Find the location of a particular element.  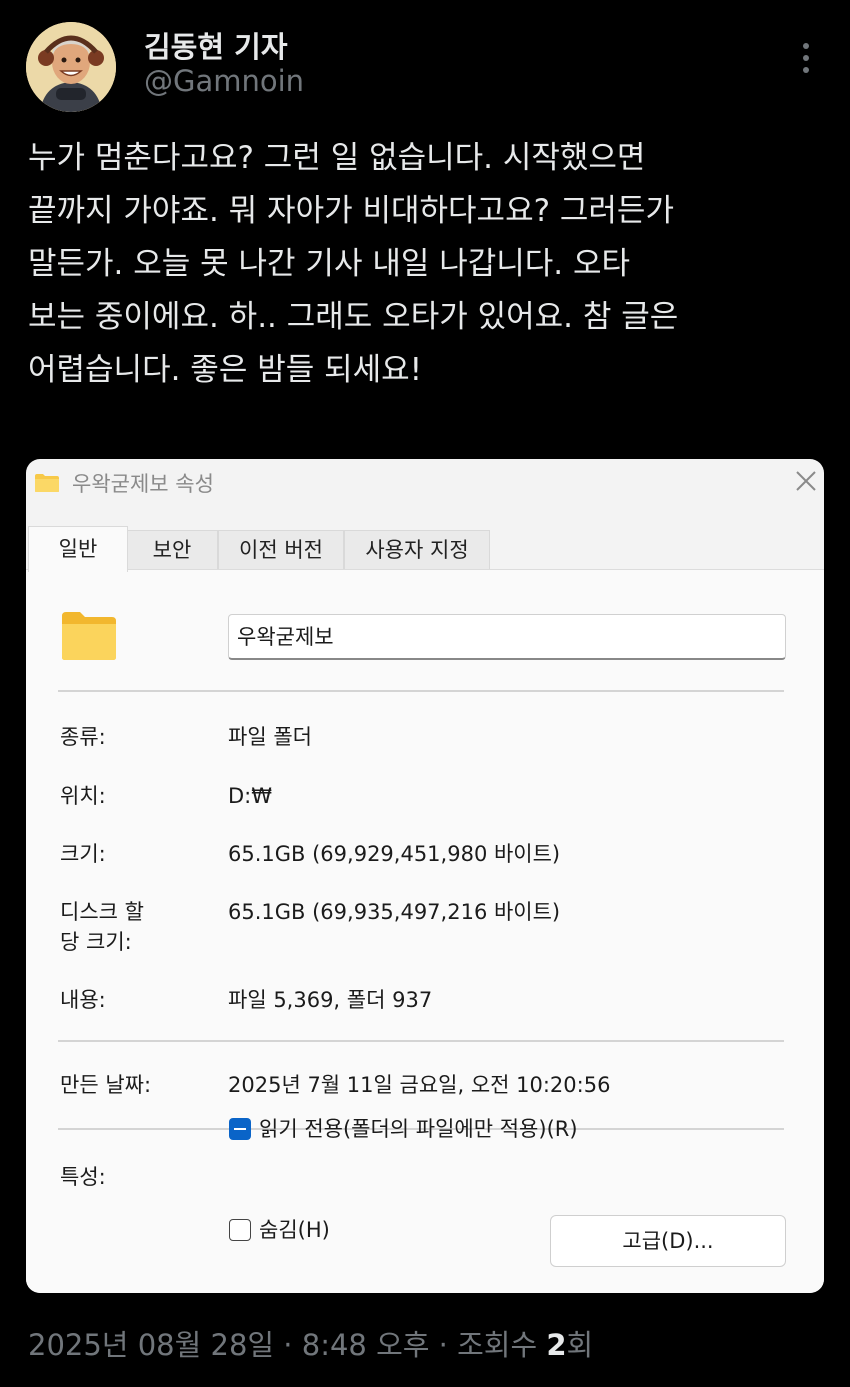

size-value: 65.1GB (69,929,451,980 바이트) is located at coordinates (394, 854).